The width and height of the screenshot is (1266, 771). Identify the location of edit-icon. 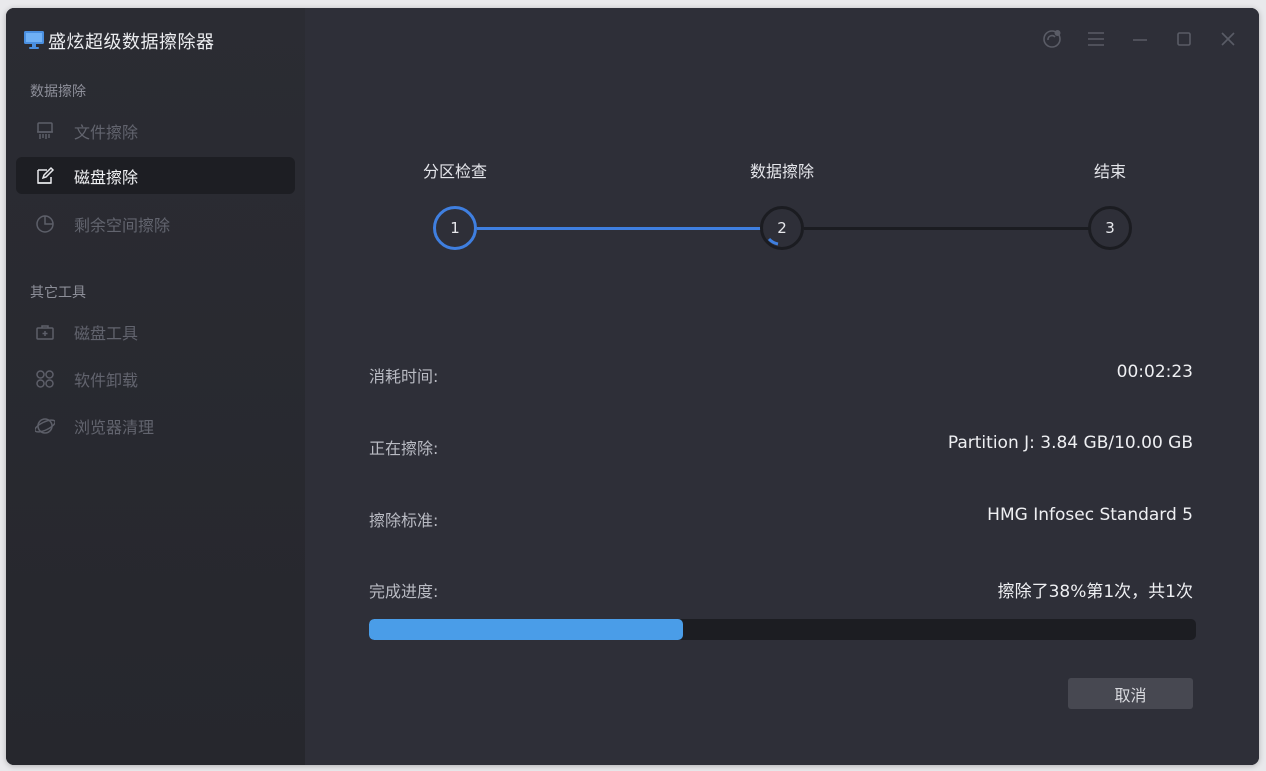
(45, 176).